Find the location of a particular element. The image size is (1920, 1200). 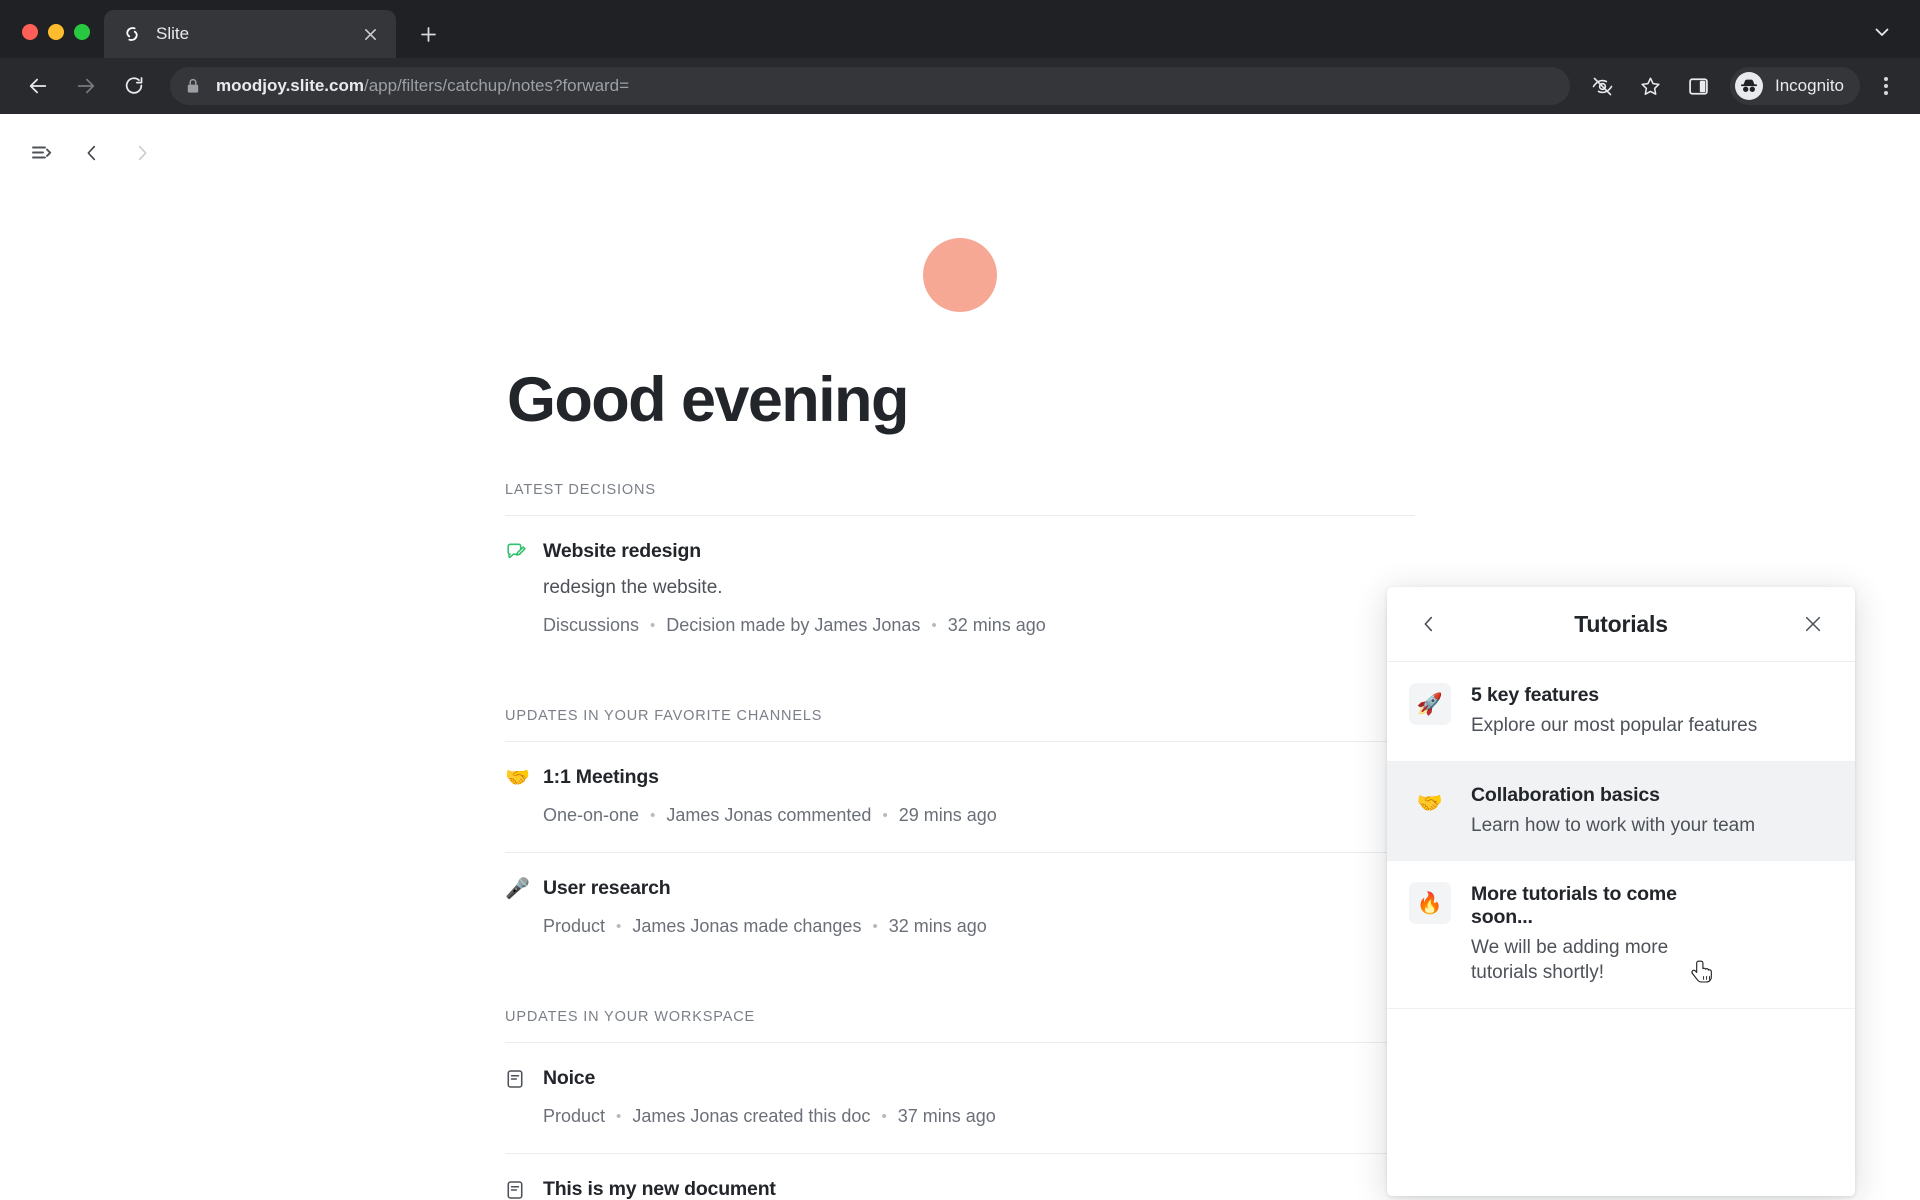

profile-incognito-pill: Incognito is located at coordinates (1795, 86).